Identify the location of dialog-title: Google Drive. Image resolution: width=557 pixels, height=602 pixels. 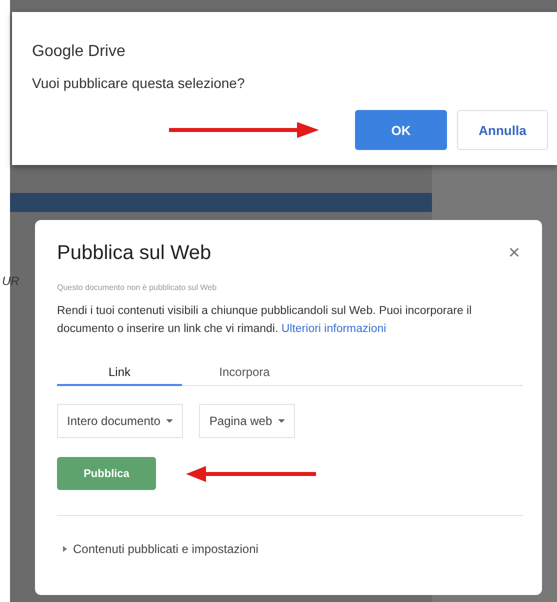
(79, 51).